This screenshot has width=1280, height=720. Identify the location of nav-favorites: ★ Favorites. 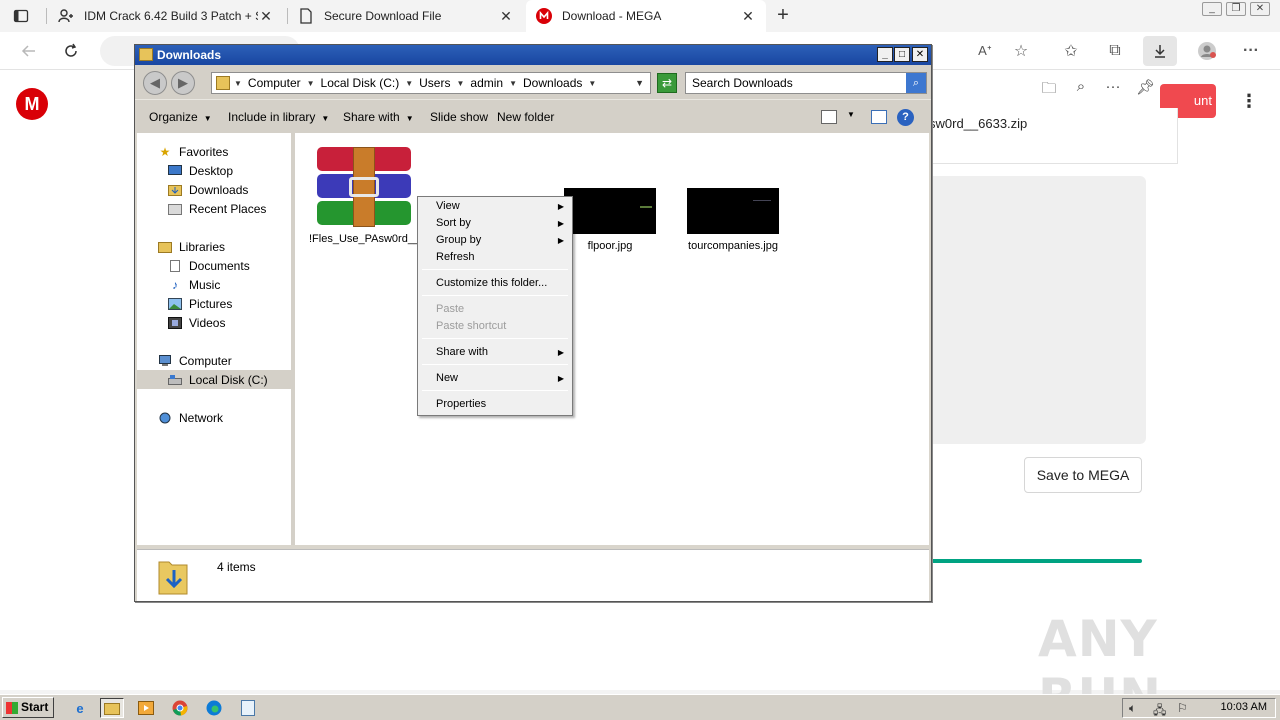
(214, 151).